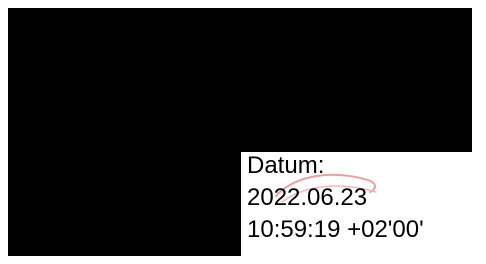 Image resolution: width=486 pixels, height=264 pixels. Describe the element at coordinates (307, 197) in the screenshot. I see `signature-date: 2022.06.23` at that location.